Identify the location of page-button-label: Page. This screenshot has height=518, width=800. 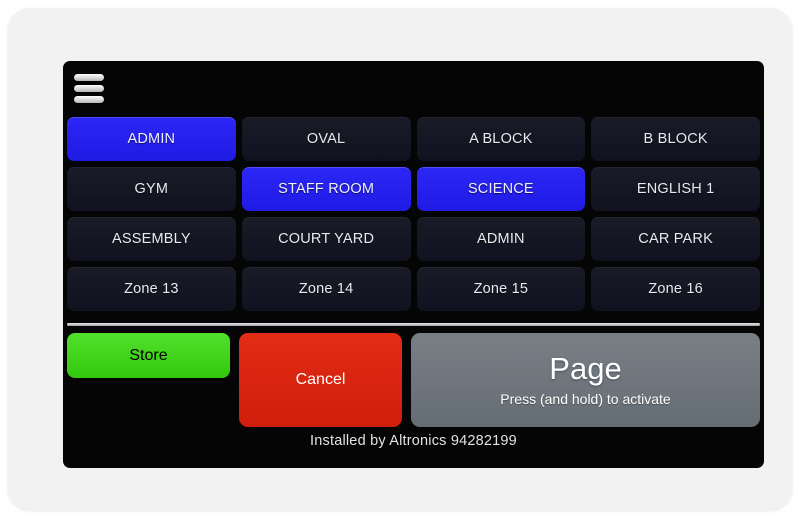
(585, 369).